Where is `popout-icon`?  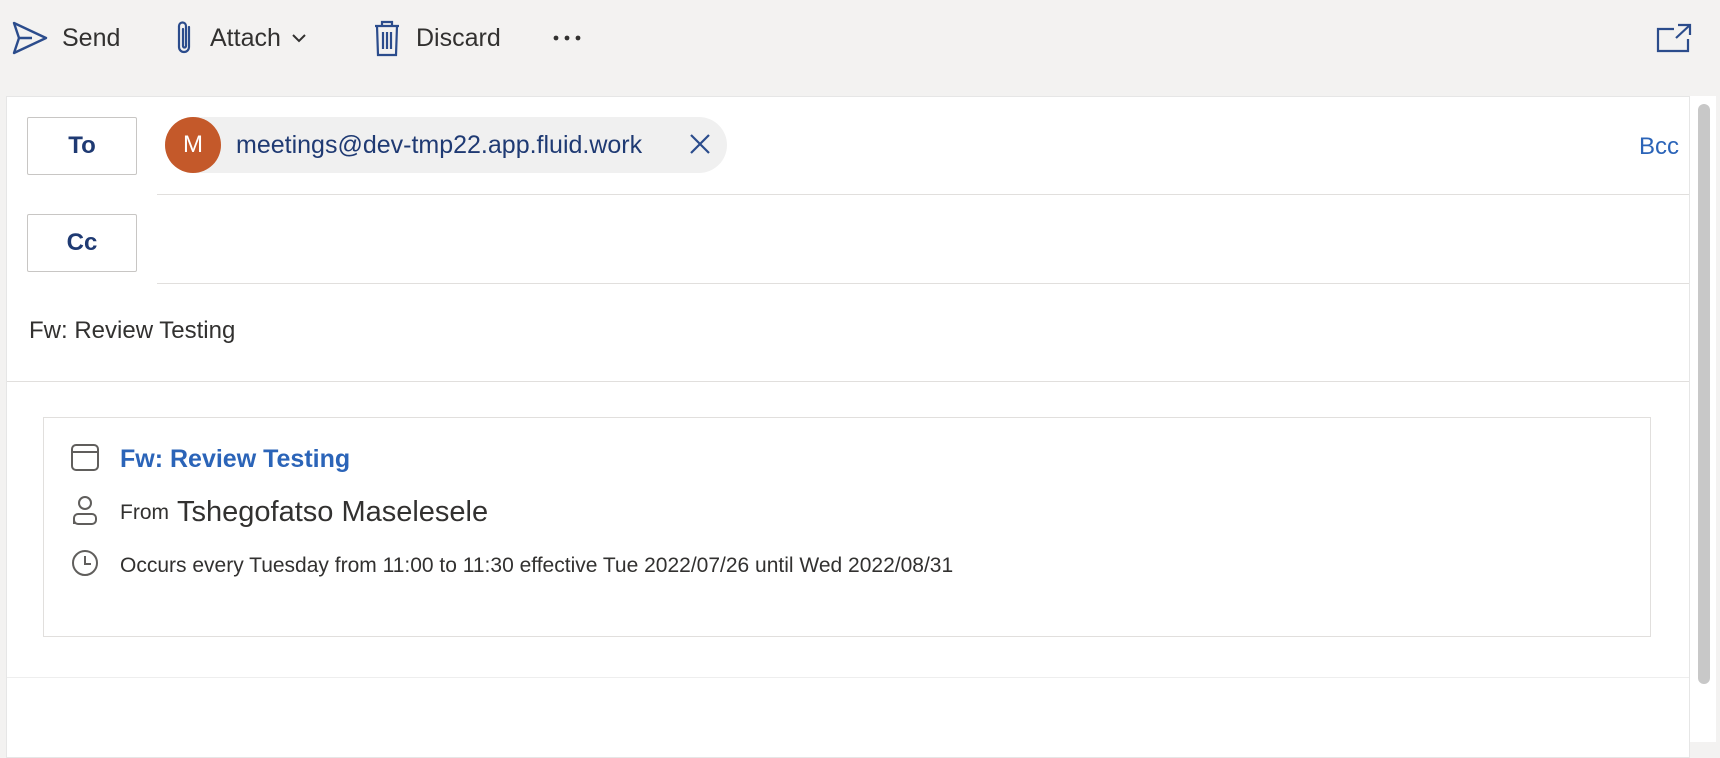
popout-icon is located at coordinates (1674, 38).